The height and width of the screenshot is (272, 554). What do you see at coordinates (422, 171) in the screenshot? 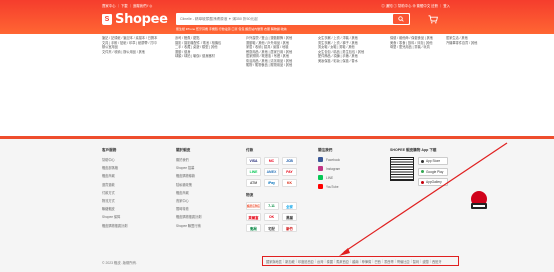
I see `google-play-icon` at bounding box center [422, 171].